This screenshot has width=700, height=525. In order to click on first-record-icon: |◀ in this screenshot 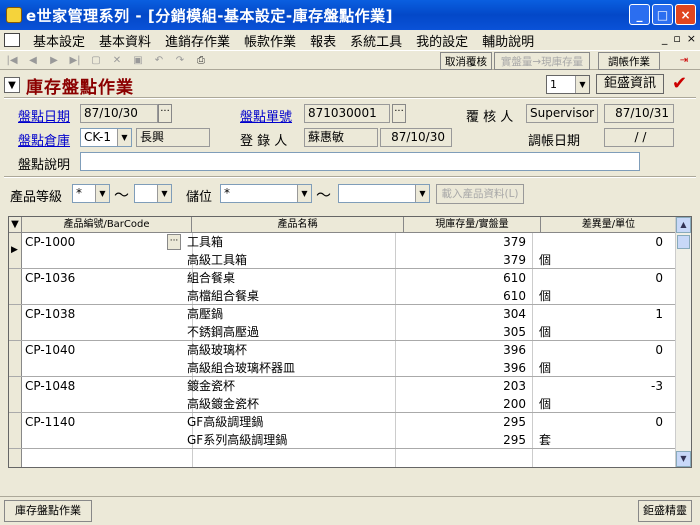, I will do `click(12, 60)`.